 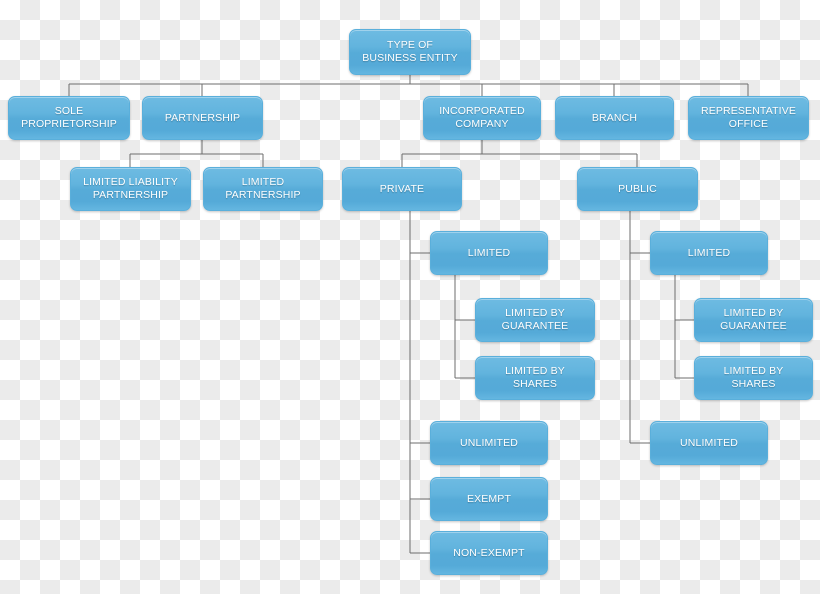 I want to click on node-label: BRANCH, so click(x=614, y=117).